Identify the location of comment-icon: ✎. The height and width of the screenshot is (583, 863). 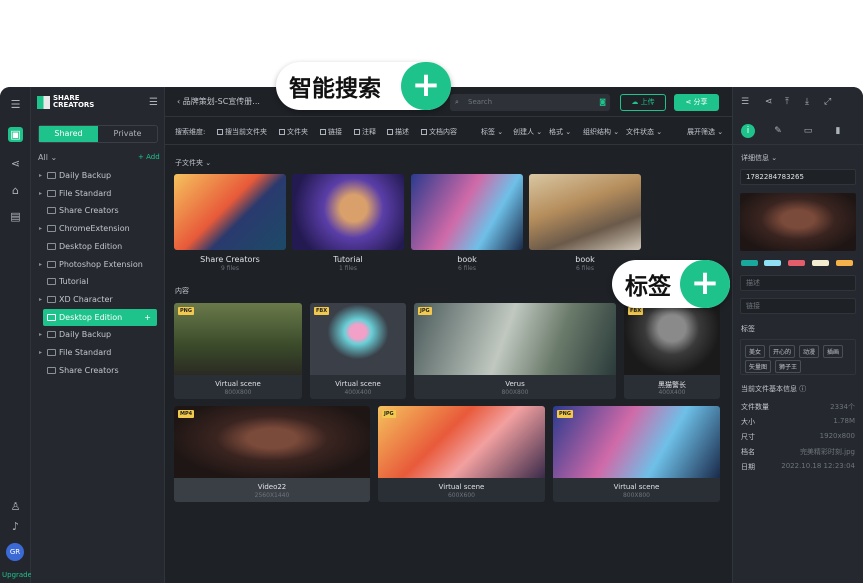
(778, 131).